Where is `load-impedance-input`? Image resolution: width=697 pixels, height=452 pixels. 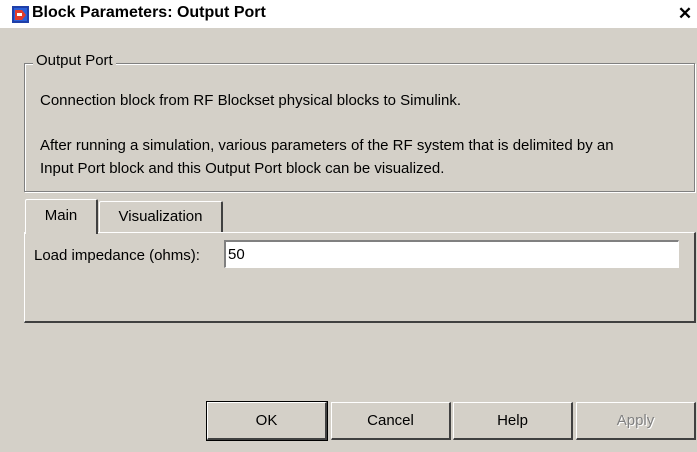 load-impedance-input is located at coordinates (451, 254).